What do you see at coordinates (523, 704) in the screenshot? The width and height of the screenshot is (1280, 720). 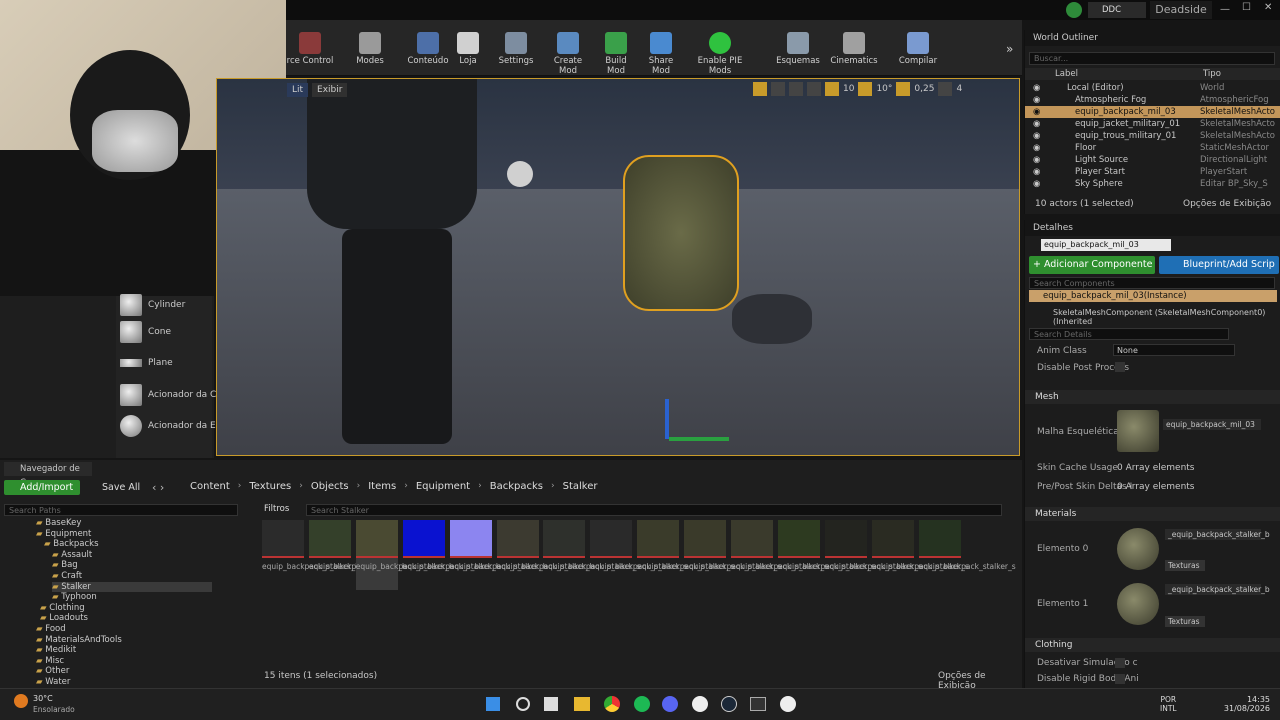 I see `search-icon` at bounding box center [523, 704].